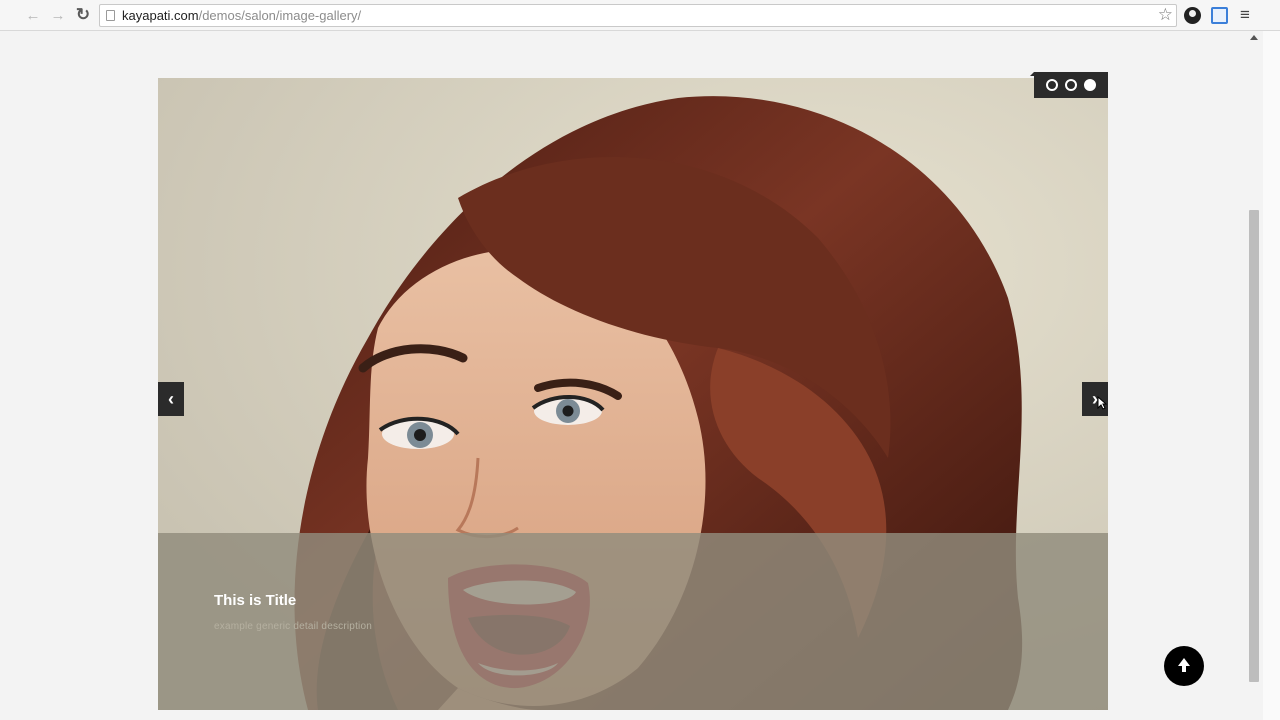  Describe the element at coordinates (293, 626) in the screenshot. I see `slide-description: example generic detail description` at that location.